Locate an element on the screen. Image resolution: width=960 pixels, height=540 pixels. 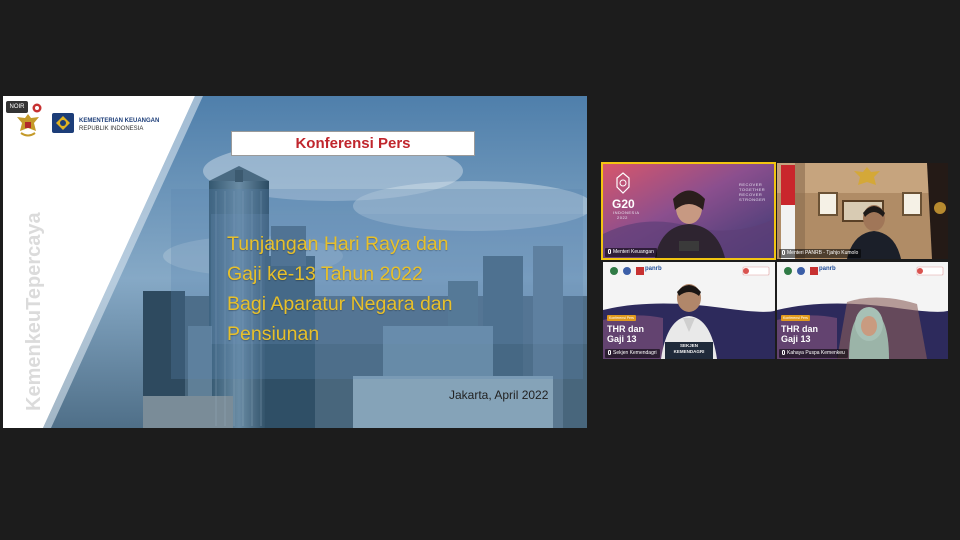
press-conference-label: Konferensi Pers is located at coordinates (353, 143).